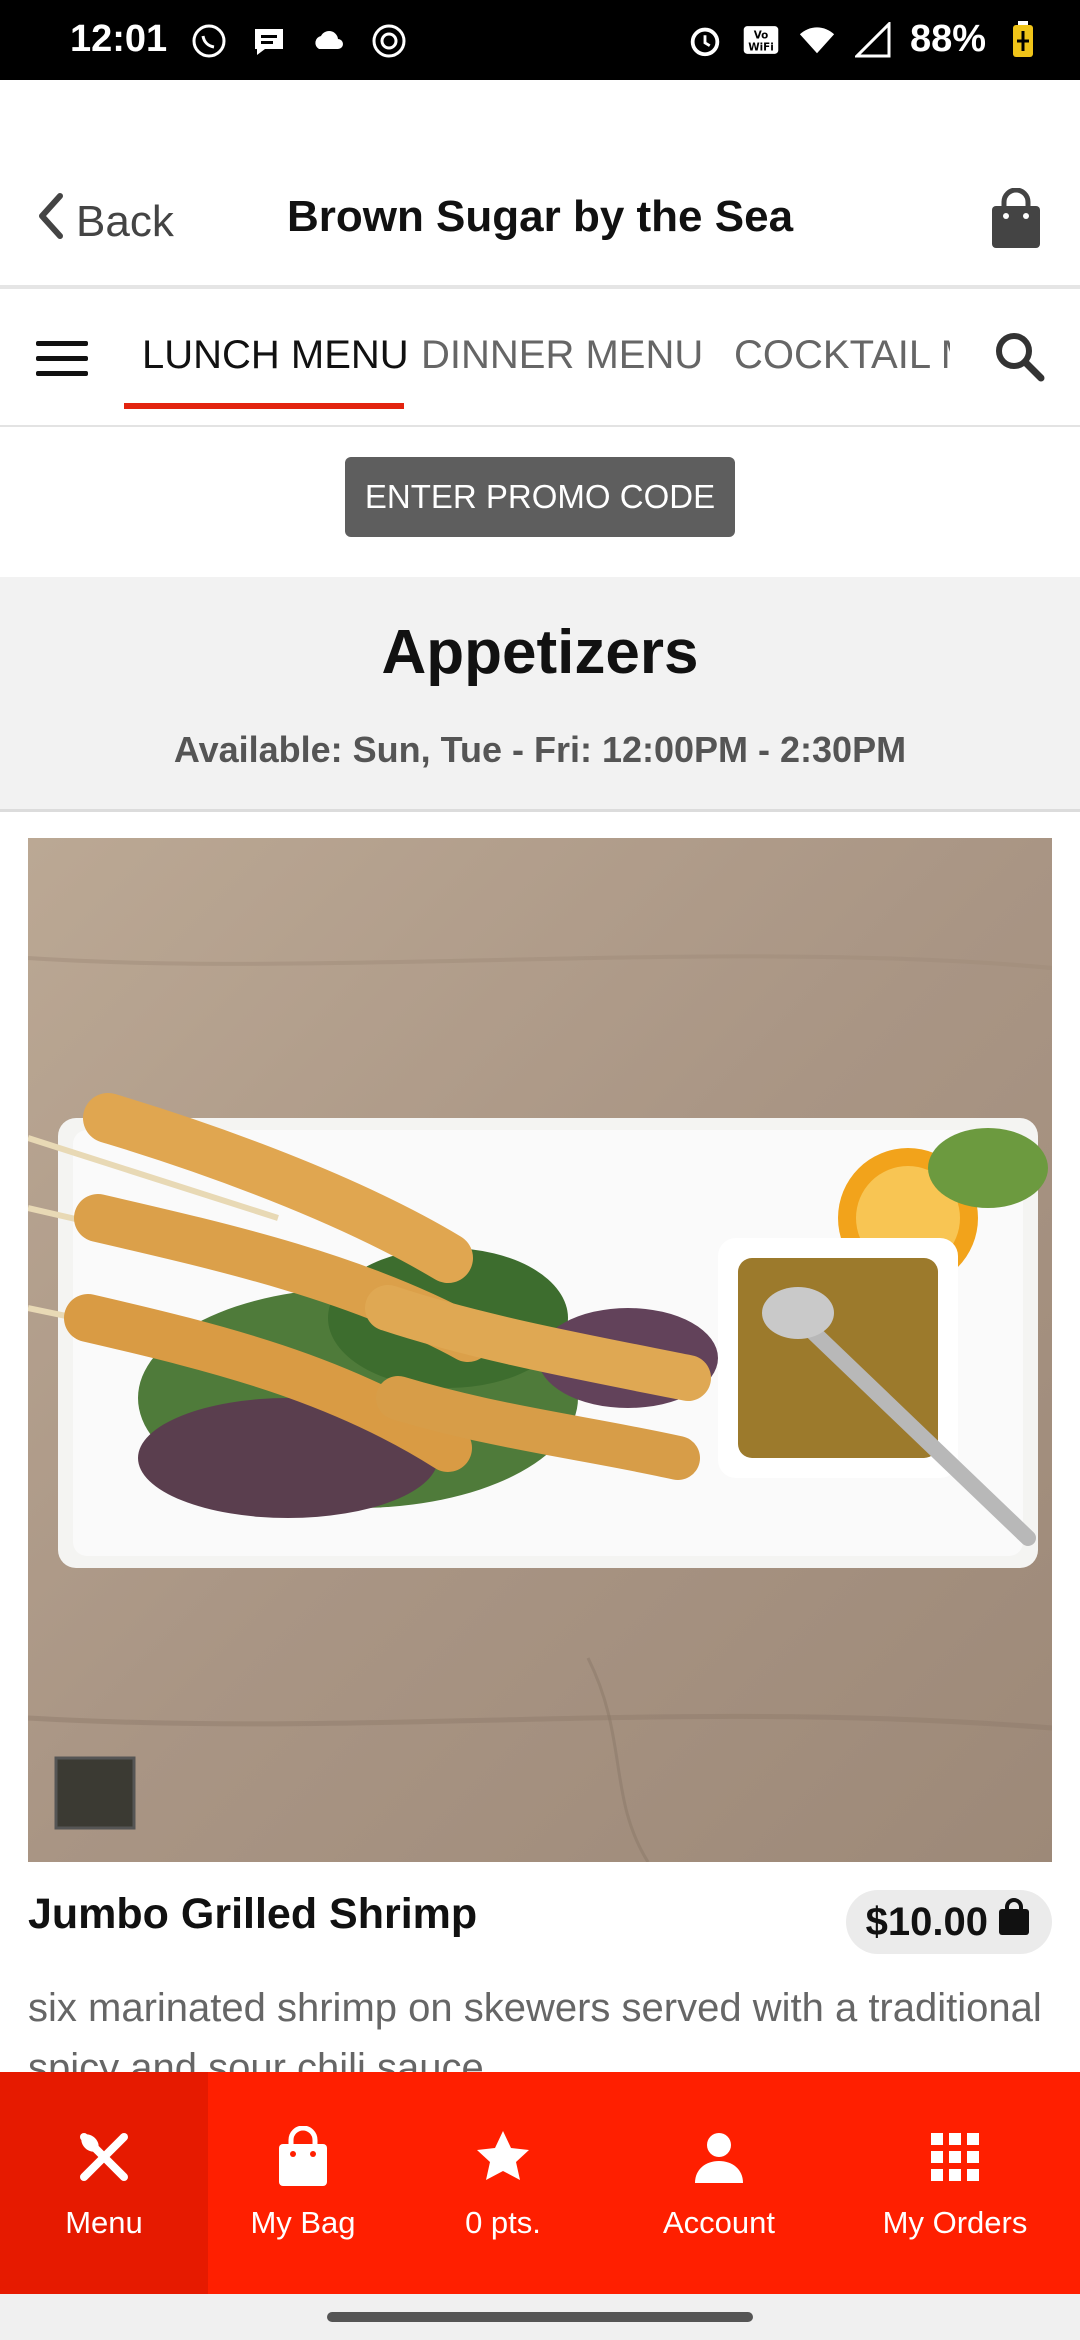  What do you see at coordinates (303, 2222) in the screenshot?
I see `nav-my-bag-label: My Bag` at bounding box center [303, 2222].